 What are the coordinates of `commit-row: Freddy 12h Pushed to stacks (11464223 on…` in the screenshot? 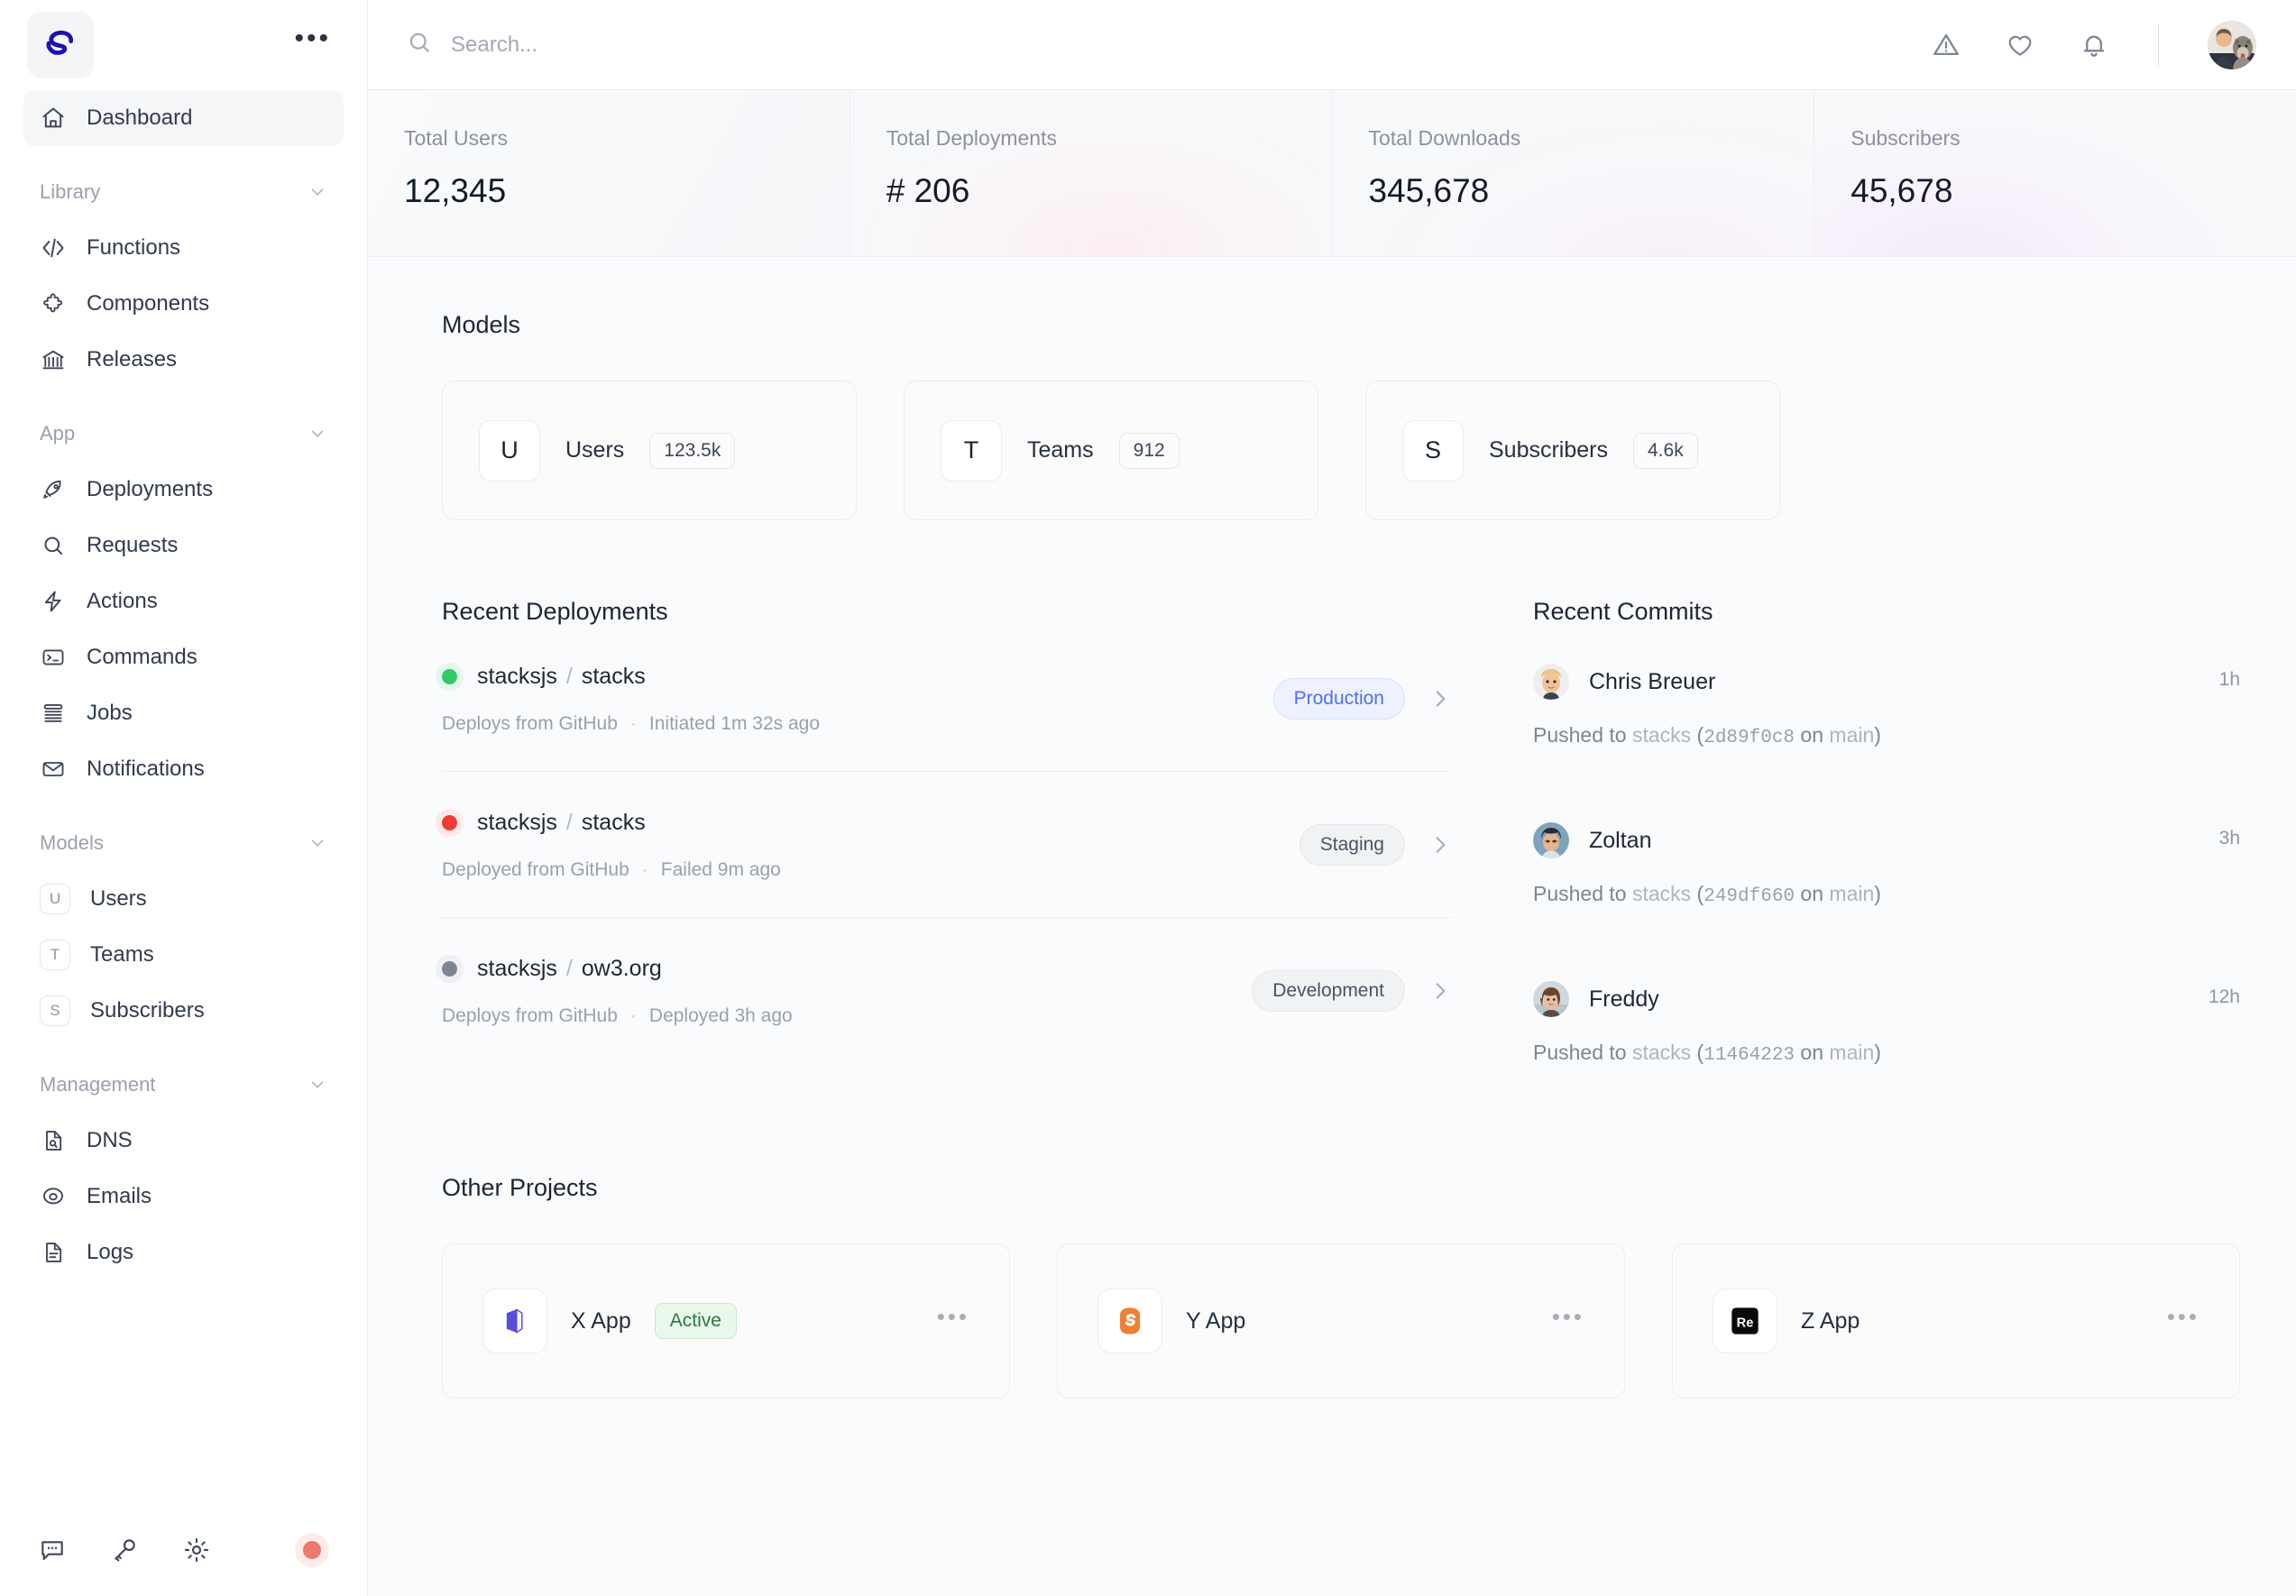 It's located at (1886, 1023).